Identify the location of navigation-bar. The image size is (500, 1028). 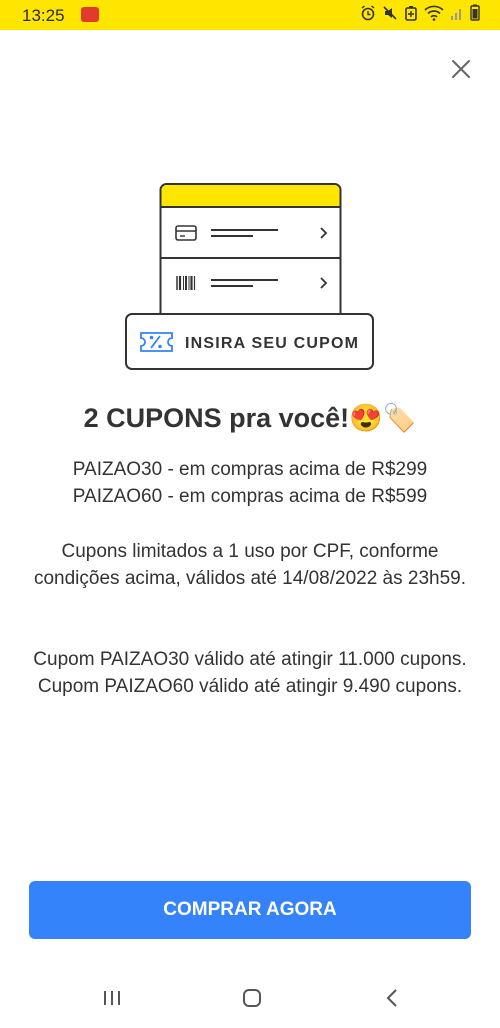
(250, 999).